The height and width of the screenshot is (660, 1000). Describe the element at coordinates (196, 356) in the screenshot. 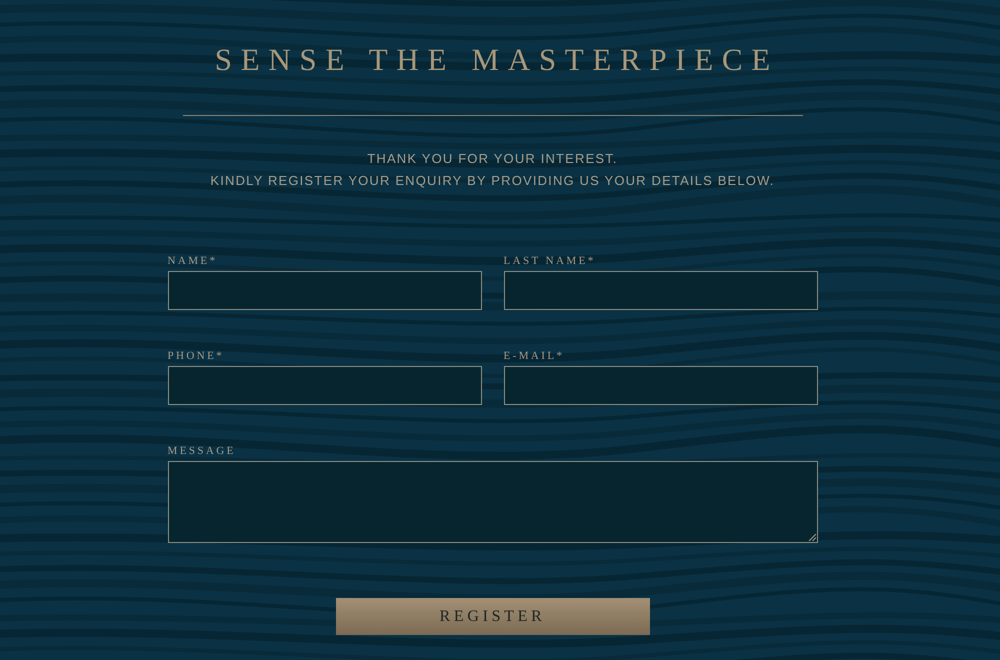

I see `field-label: PHONE*` at that location.